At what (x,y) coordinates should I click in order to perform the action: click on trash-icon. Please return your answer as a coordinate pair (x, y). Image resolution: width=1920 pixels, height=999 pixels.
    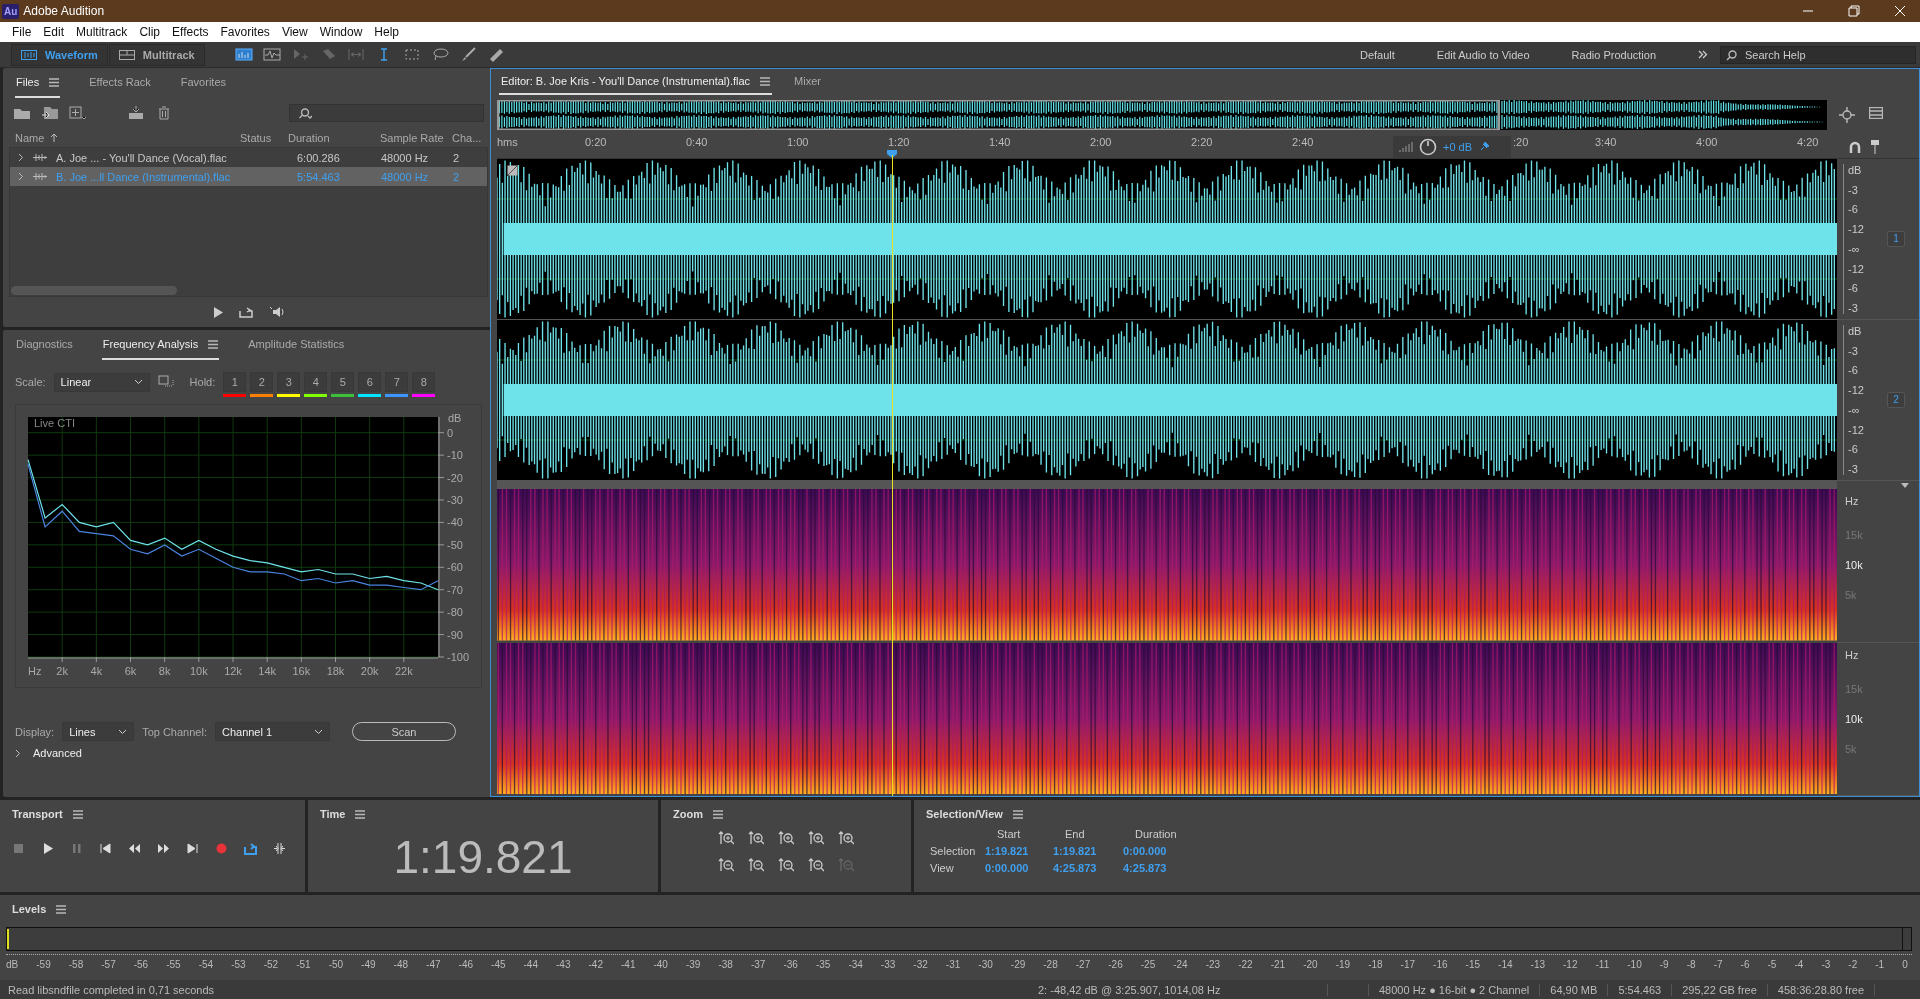
    Looking at the image, I should click on (164, 113).